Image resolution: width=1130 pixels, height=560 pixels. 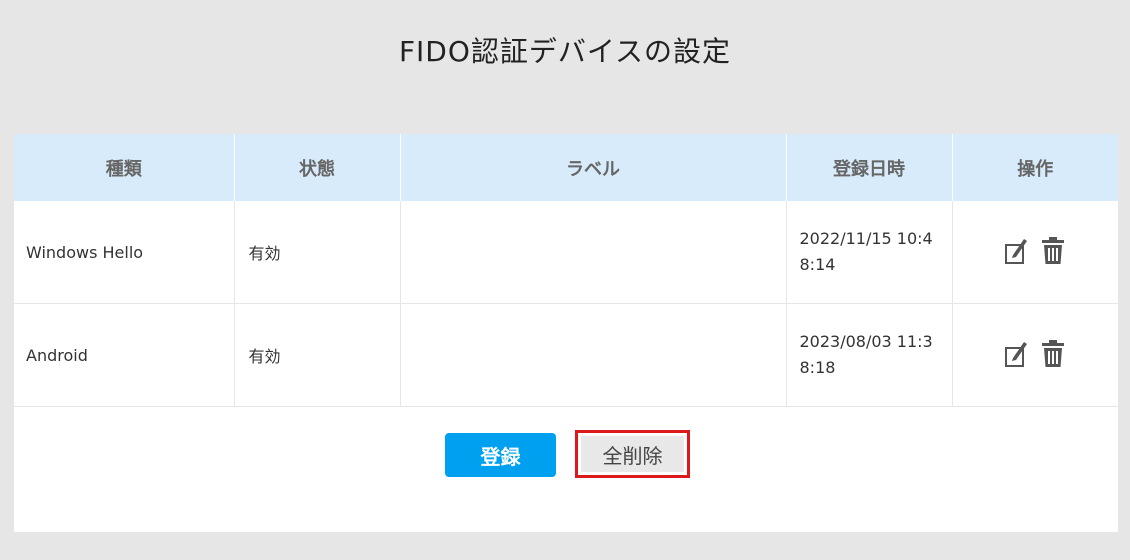 I want to click on cell-type: Windows Hello, so click(x=124, y=252).